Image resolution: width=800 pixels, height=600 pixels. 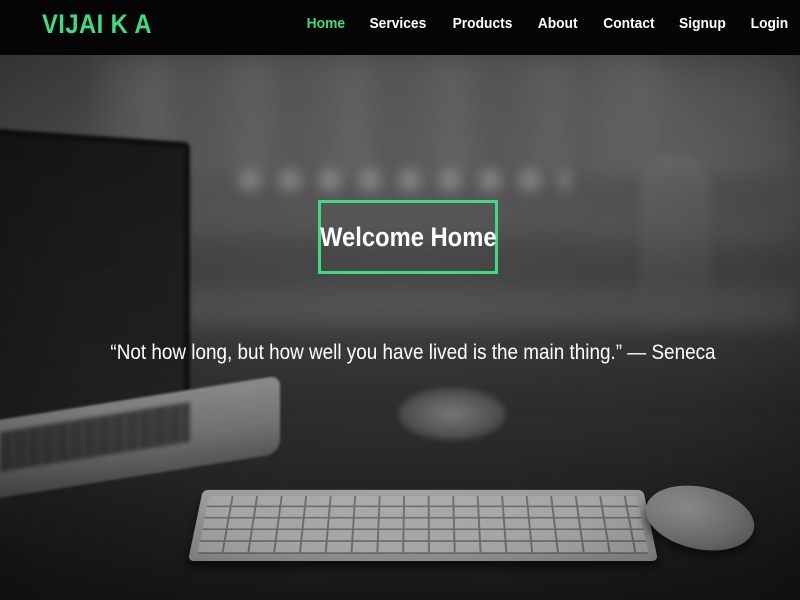 What do you see at coordinates (97, 24) in the screenshot?
I see `brand-logo-link: VIJAI K A` at bounding box center [97, 24].